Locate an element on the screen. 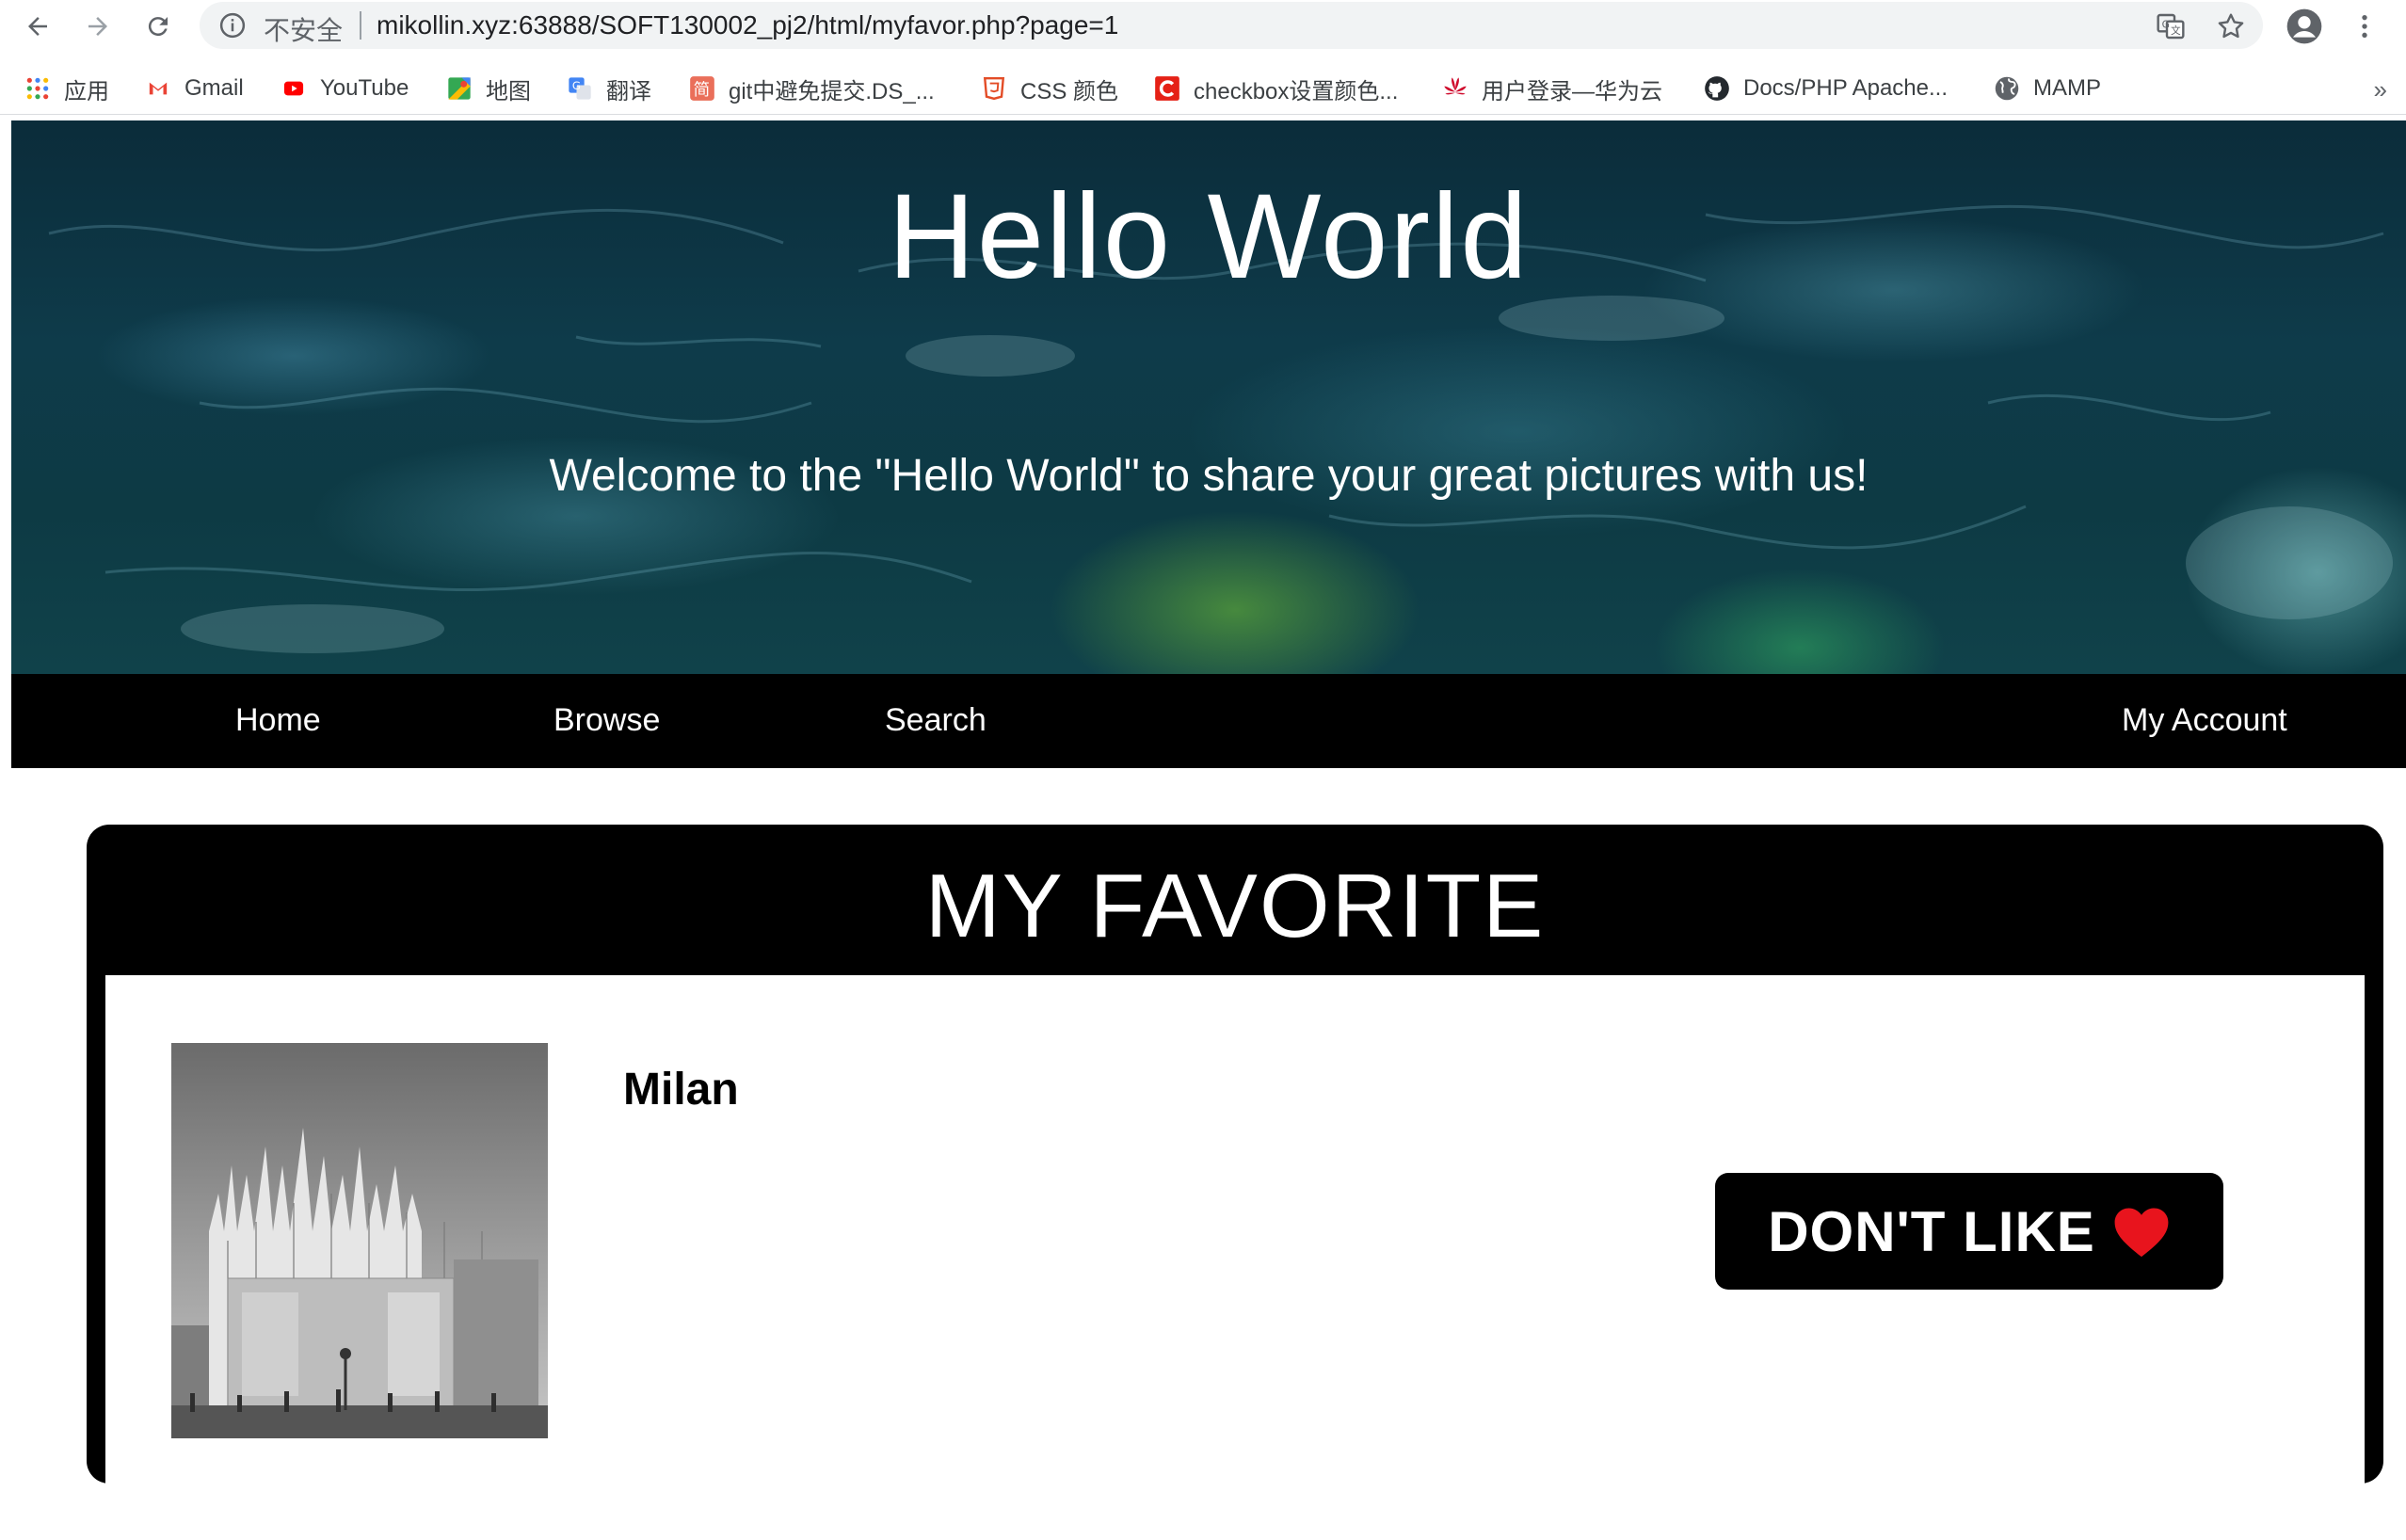 The width and height of the screenshot is (2406, 1540). back-button is located at coordinates (37, 26).